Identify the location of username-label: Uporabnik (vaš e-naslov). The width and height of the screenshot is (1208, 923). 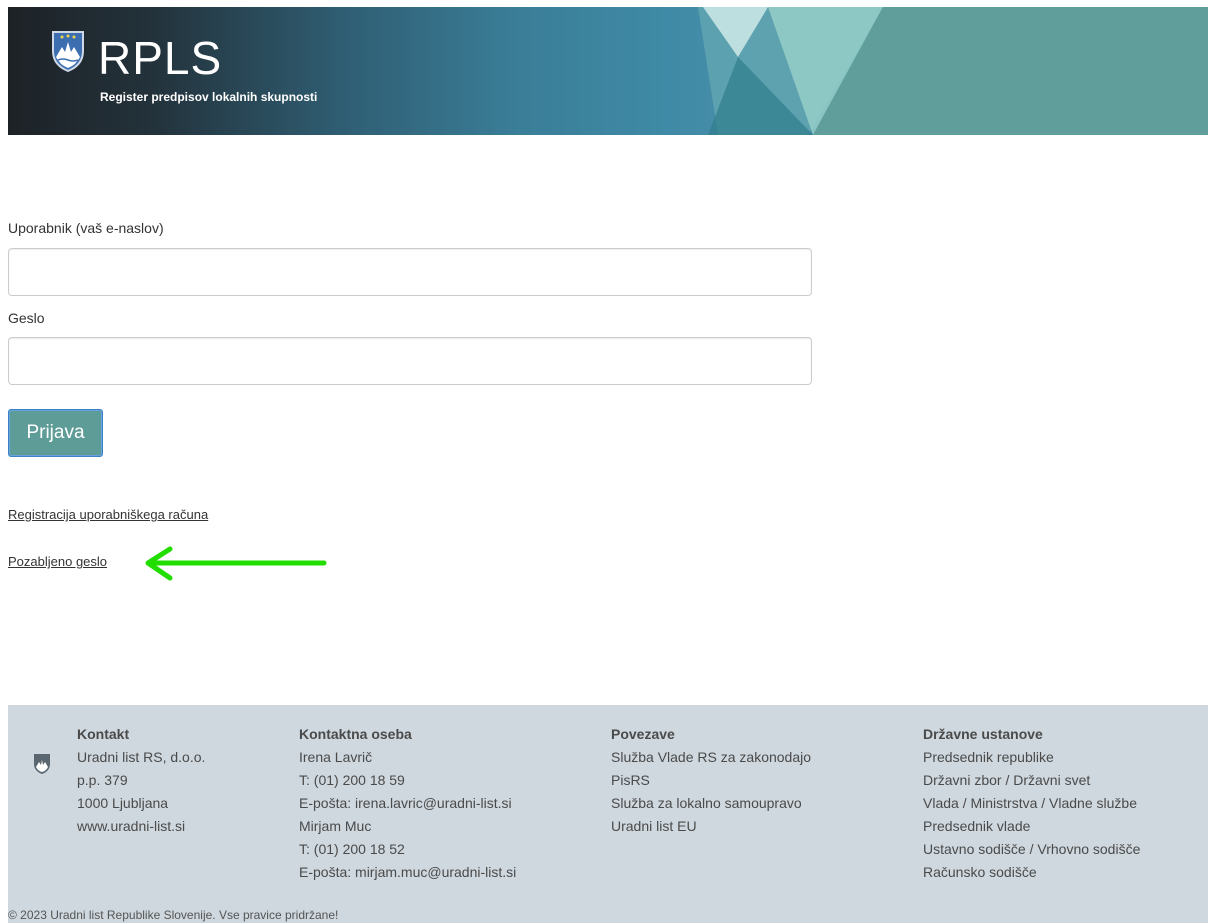
(86, 228).